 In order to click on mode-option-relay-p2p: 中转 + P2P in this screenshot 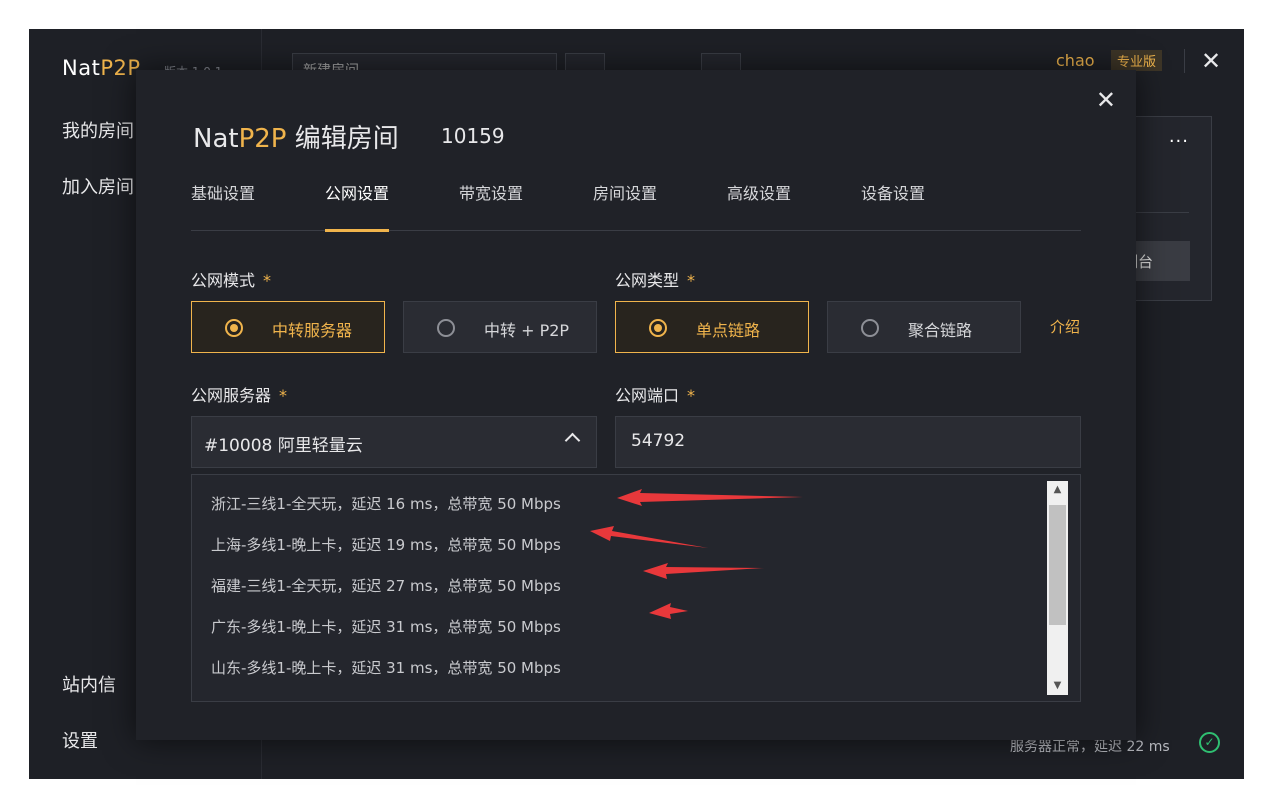, I will do `click(500, 327)`.